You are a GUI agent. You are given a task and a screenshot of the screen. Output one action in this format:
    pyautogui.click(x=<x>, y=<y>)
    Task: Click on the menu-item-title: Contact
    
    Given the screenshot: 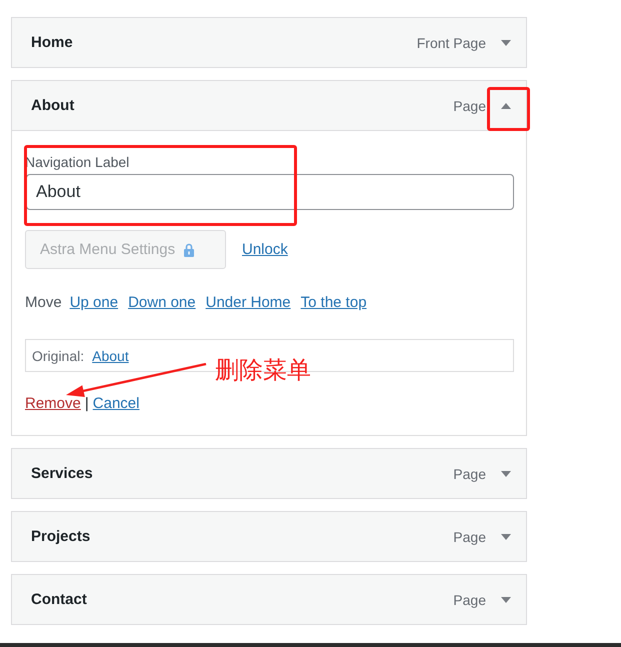 What is the action you would take?
    pyautogui.click(x=59, y=599)
    